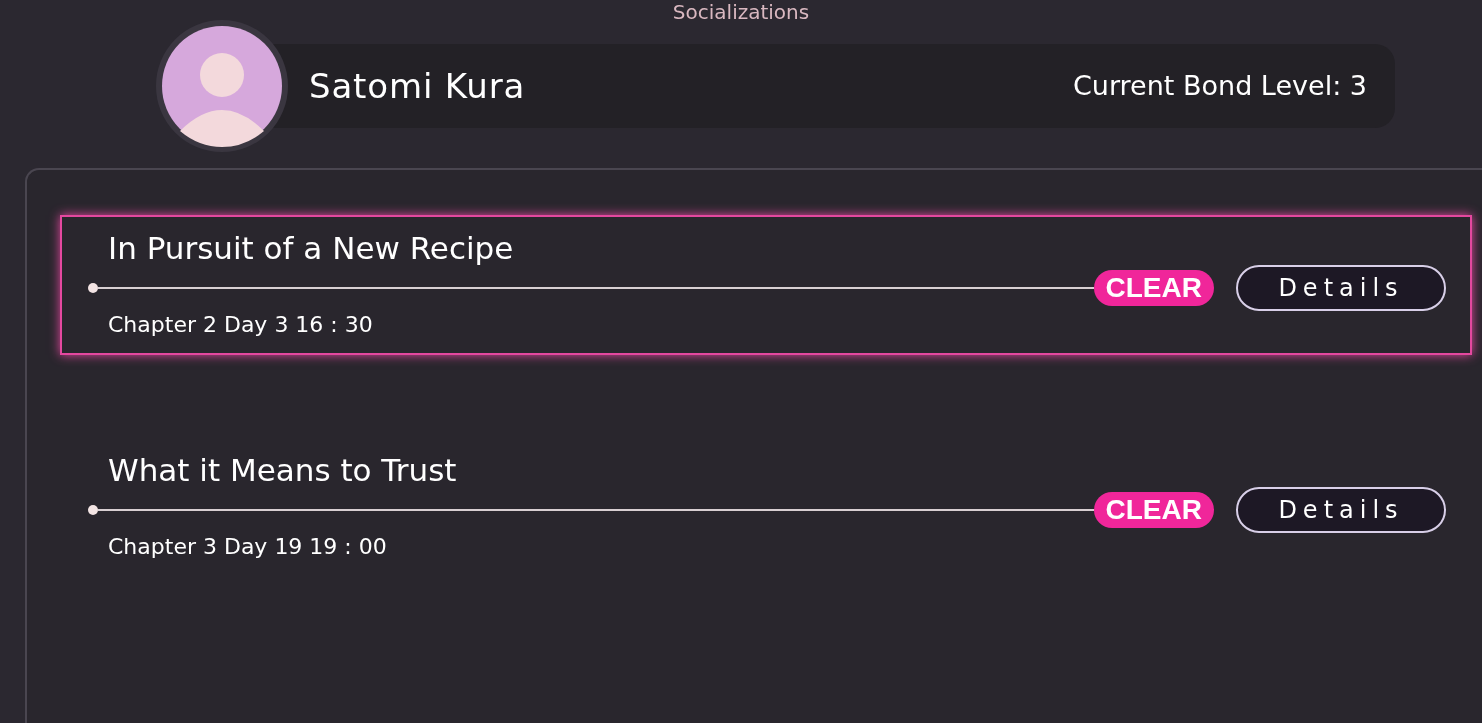  Describe the element at coordinates (222, 86) in the screenshot. I see `avatar-icon` at that location.